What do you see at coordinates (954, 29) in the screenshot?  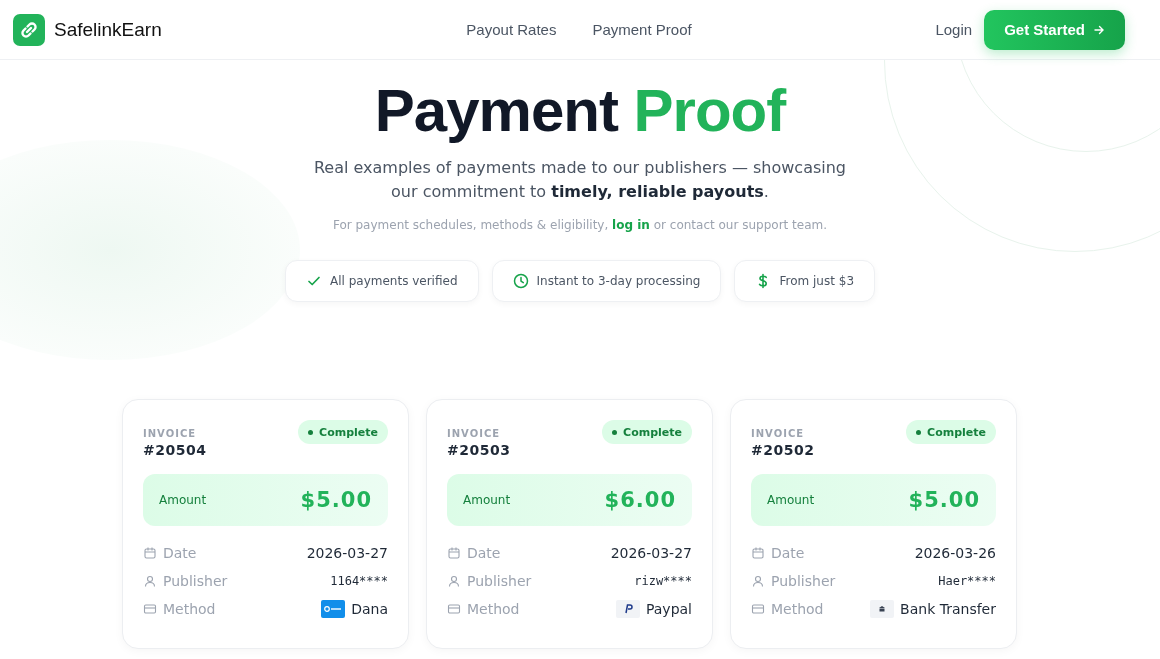 I see `login-link: Login` at bounding box center [954, 29].